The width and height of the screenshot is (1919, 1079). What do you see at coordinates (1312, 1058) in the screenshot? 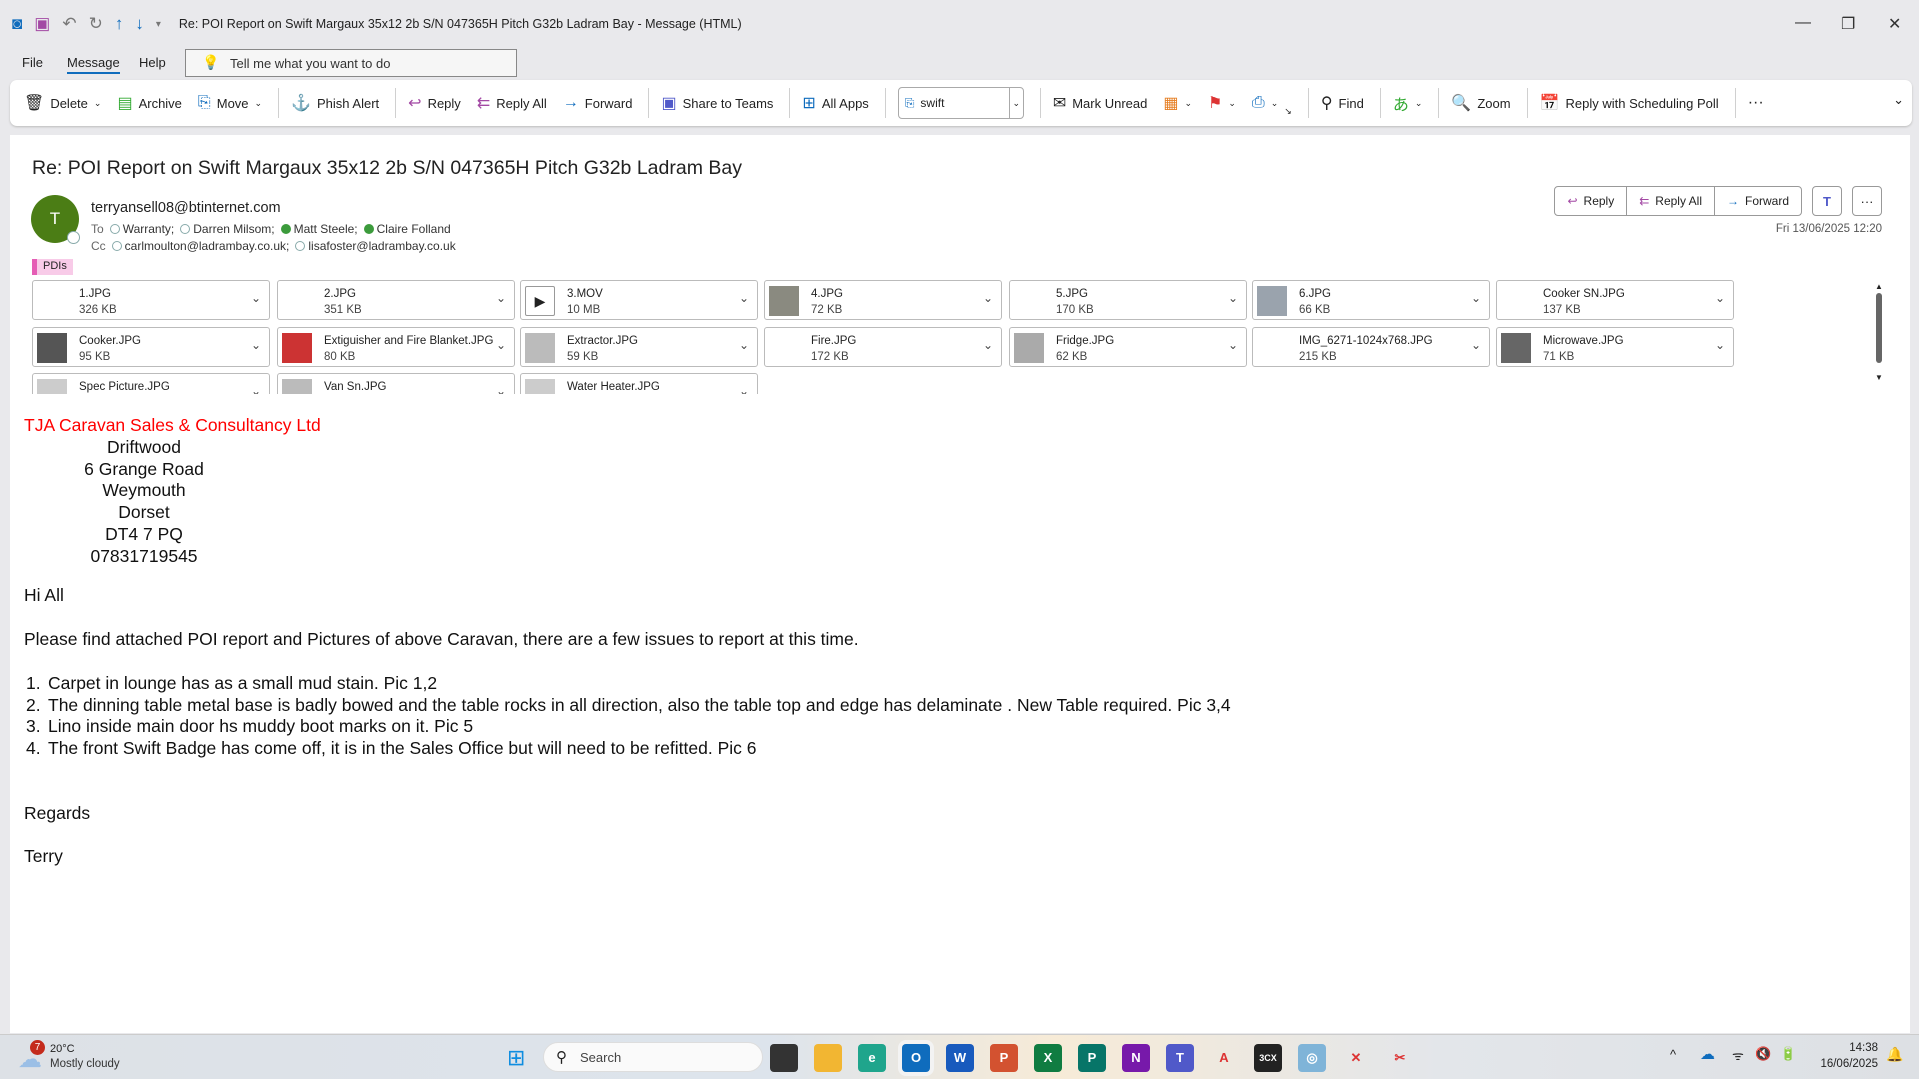
I see `browser-icon: ◎` at bounding box center [1312, 1058].